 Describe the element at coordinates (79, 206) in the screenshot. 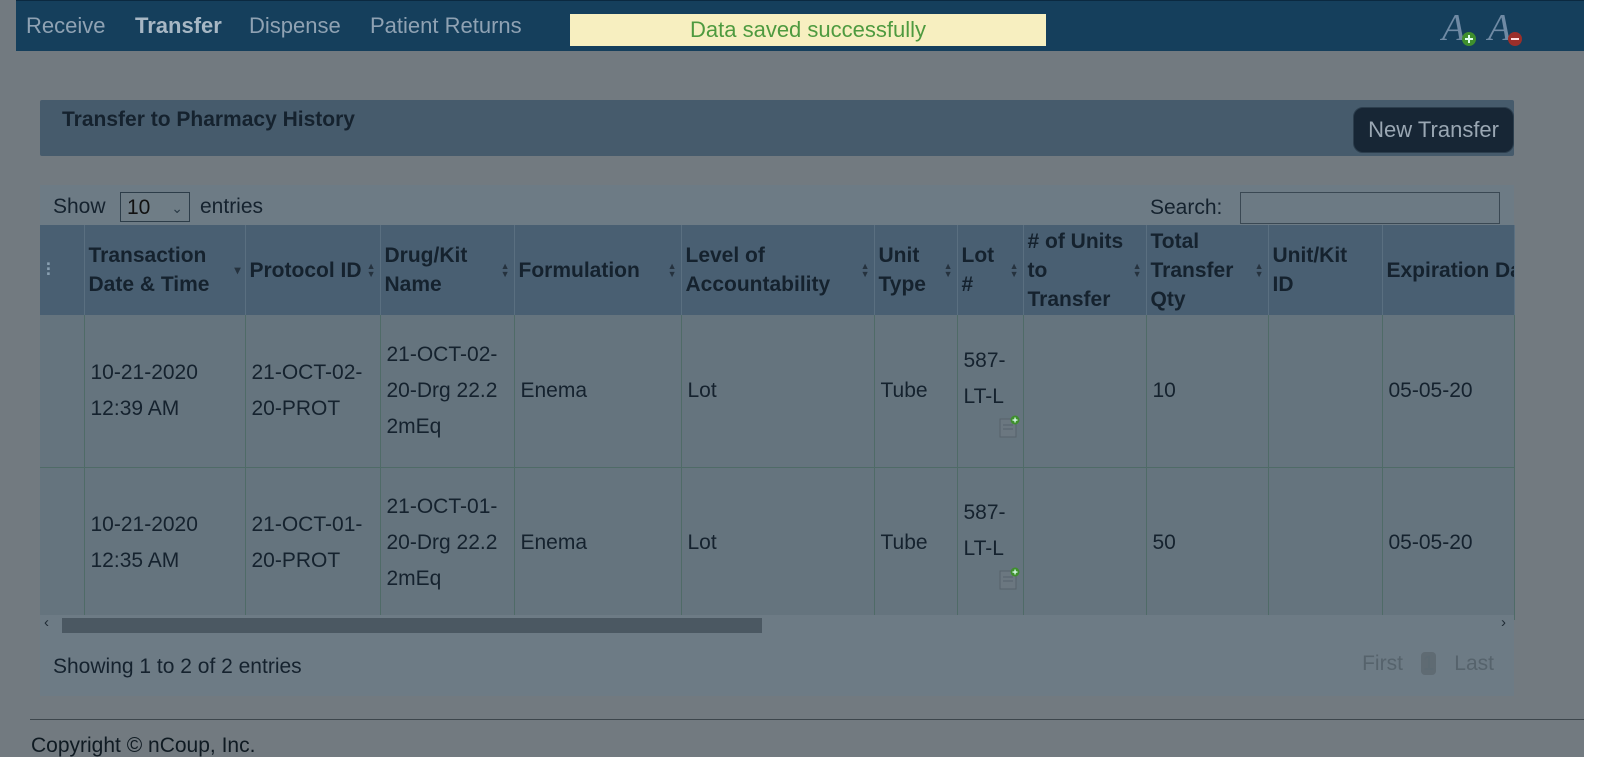

I see `show-label: Show` at that location.